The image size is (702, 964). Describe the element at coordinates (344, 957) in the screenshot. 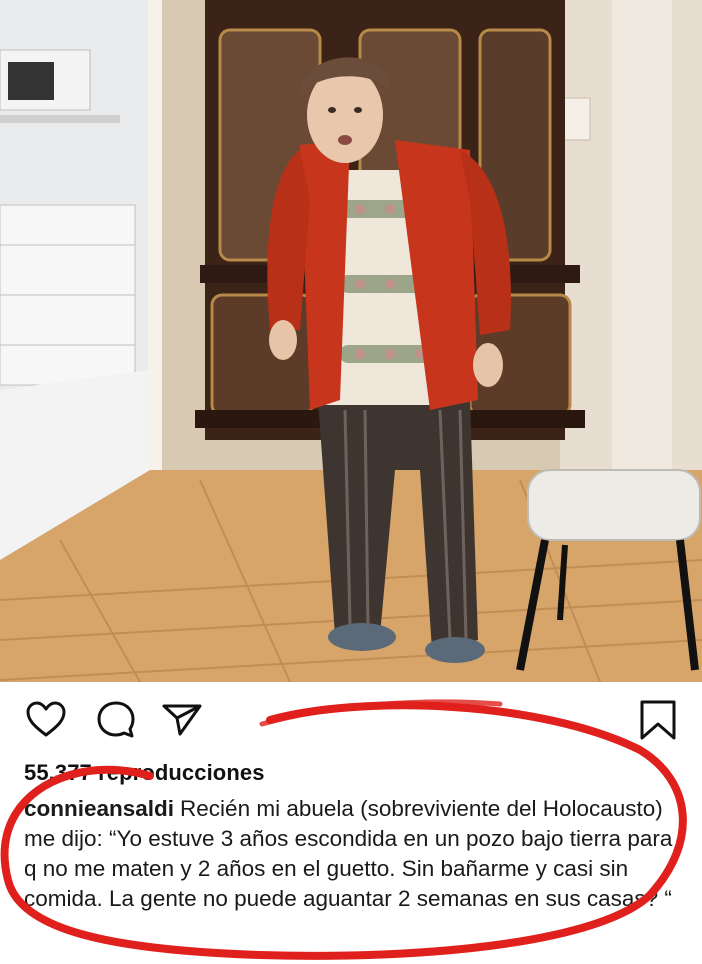

I see `caption-overflow-line` at that location.